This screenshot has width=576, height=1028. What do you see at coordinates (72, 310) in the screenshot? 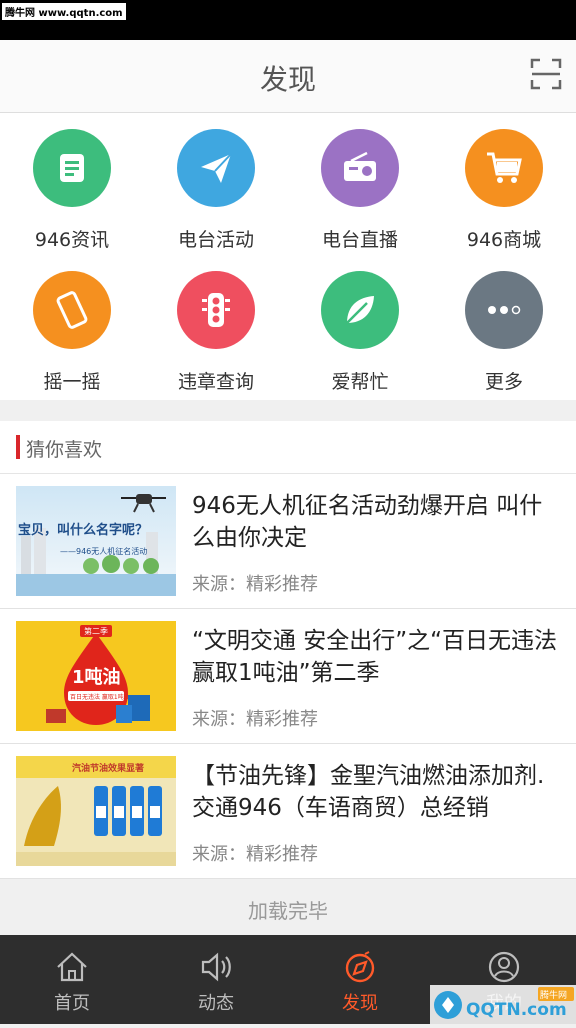
I see `phone-shake-icon` at bounding box center [72, 310].